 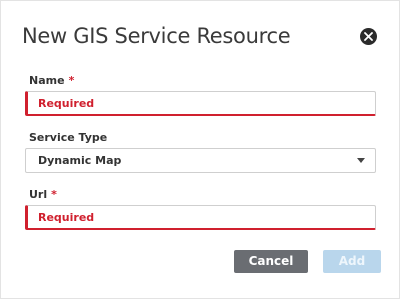 What do you see at coordinates (352, 261) in the screenshot?
I see `add-button: Add` at bounding box center [352, 261].